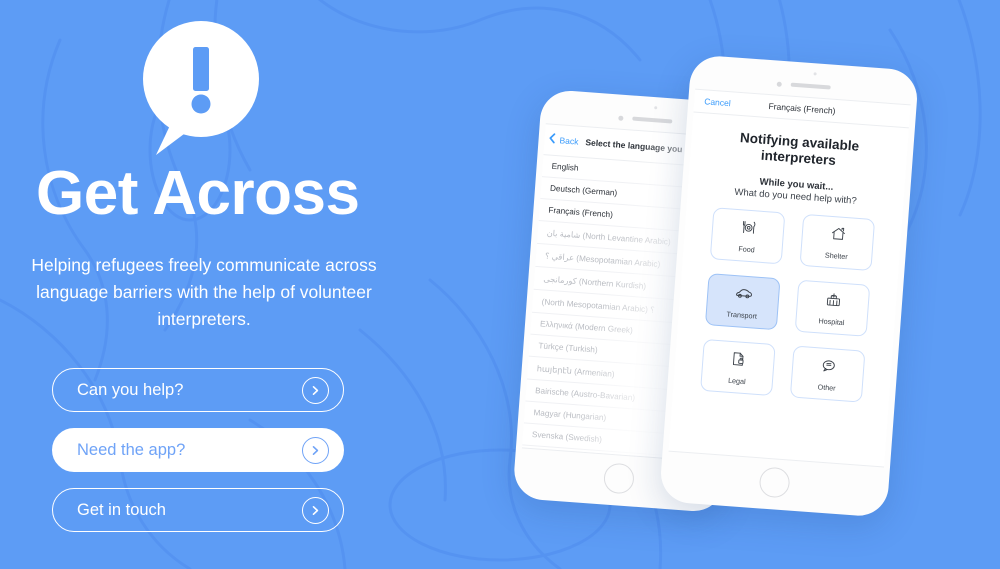 Image resolution: width=1000 pixels, height=569 pixels. What do you see at coordinates (569, 140) in the screenshot?
I see `back-button: Back` at bounding box center [569, 140].